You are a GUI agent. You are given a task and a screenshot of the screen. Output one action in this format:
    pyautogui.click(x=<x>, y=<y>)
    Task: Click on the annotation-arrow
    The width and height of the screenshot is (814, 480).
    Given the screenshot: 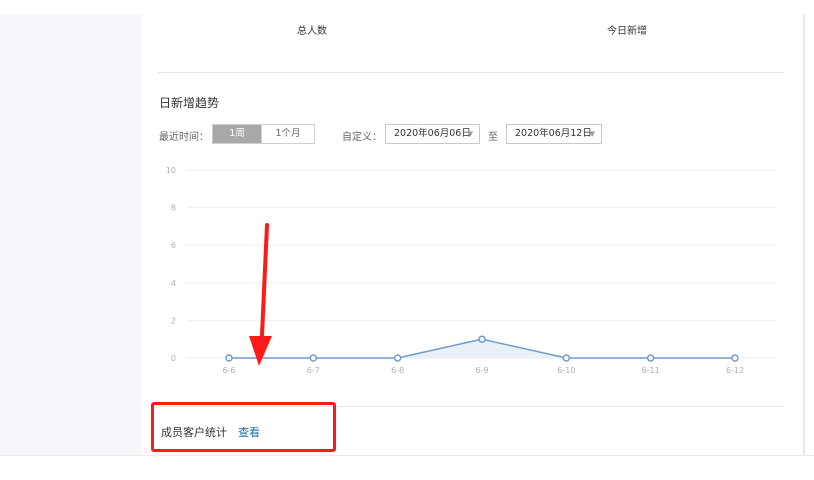 What is the action you would take?
    pyautogui.click(x=260, y=294)
    